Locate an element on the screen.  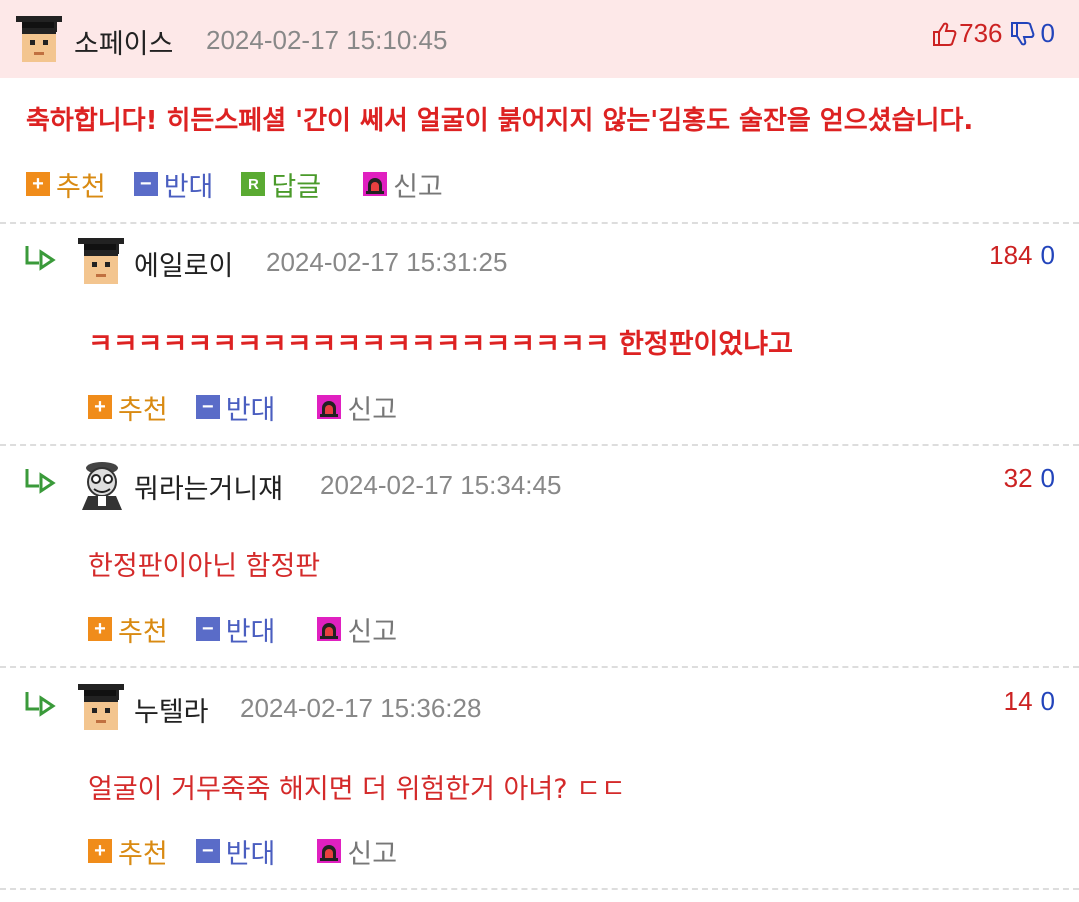
comment-author: 소페이스 is located at coordinates (123, 41).